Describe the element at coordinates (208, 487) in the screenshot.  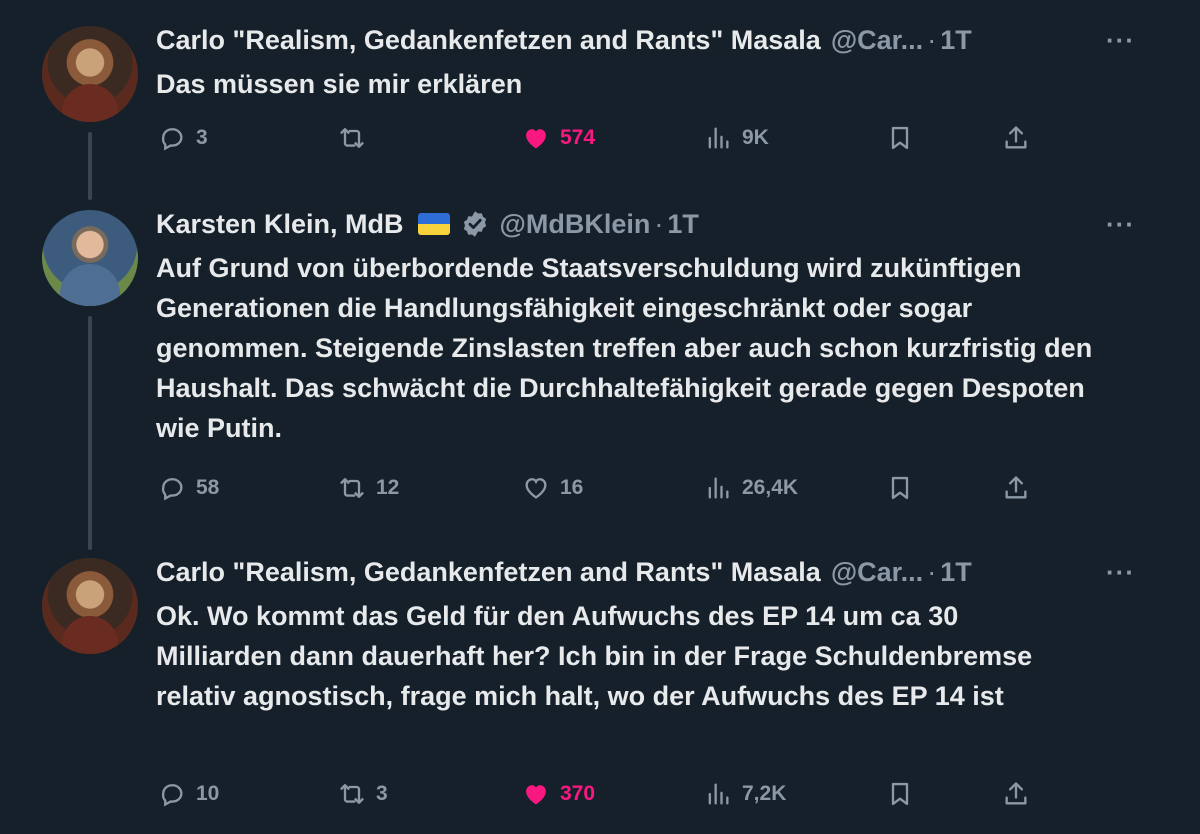
I see `reply-count: 58` at that location.